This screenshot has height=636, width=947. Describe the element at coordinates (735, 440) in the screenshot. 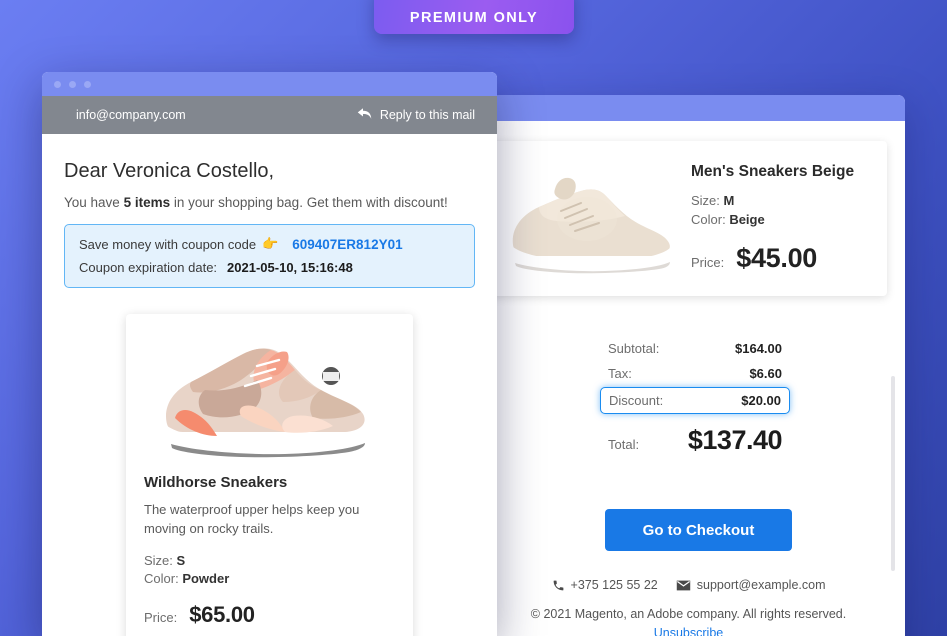

I see `total-value: $137.40` at that location.